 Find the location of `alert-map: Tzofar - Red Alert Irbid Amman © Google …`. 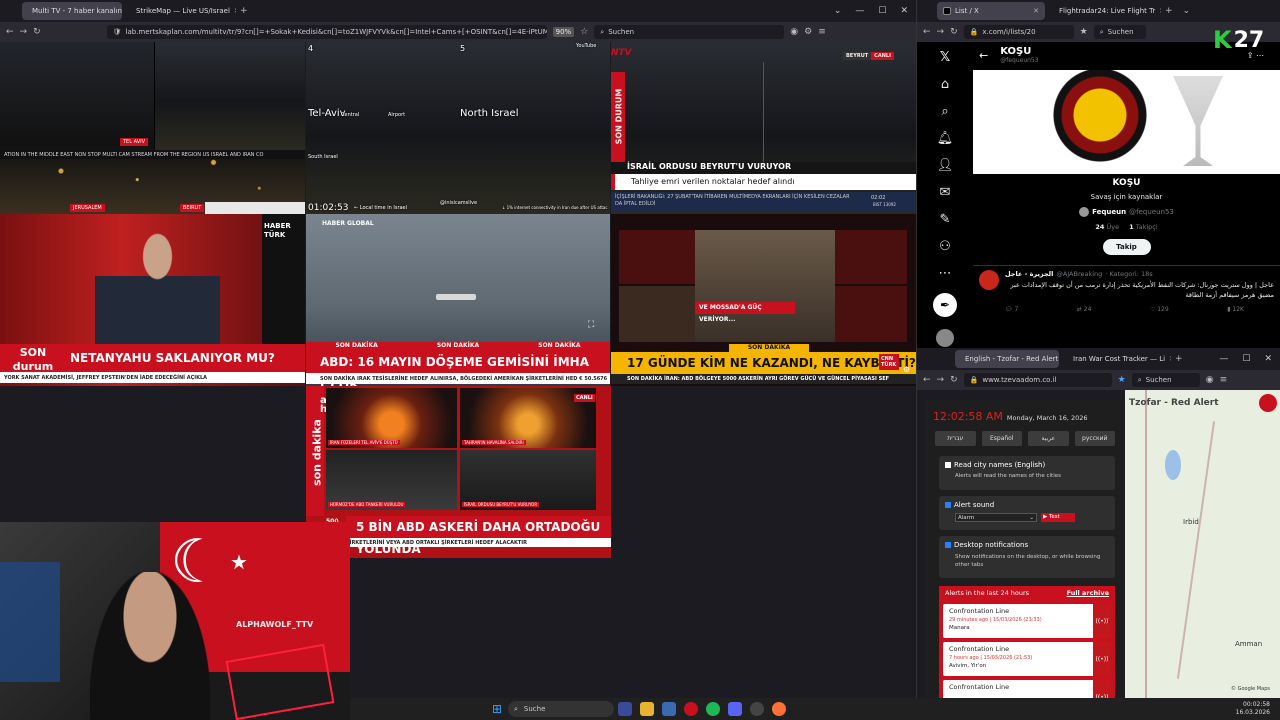

alert-map: Tzofar - Red Alert Irbid Amman © Google … is located at coordinates (1202, 544).